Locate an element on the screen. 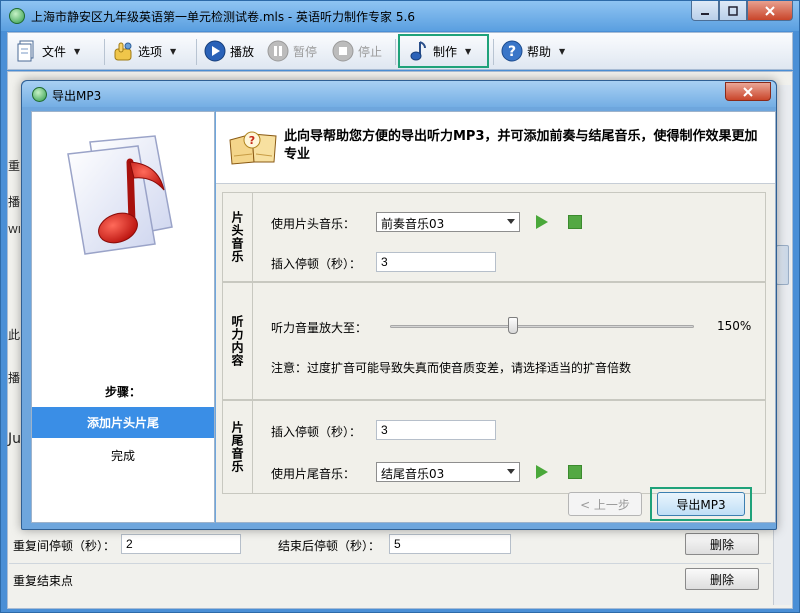 Image resolution: width=800 pixels, height=613 pixels. listening-section-label: 听力内容 is located at coordinates (237, 341).